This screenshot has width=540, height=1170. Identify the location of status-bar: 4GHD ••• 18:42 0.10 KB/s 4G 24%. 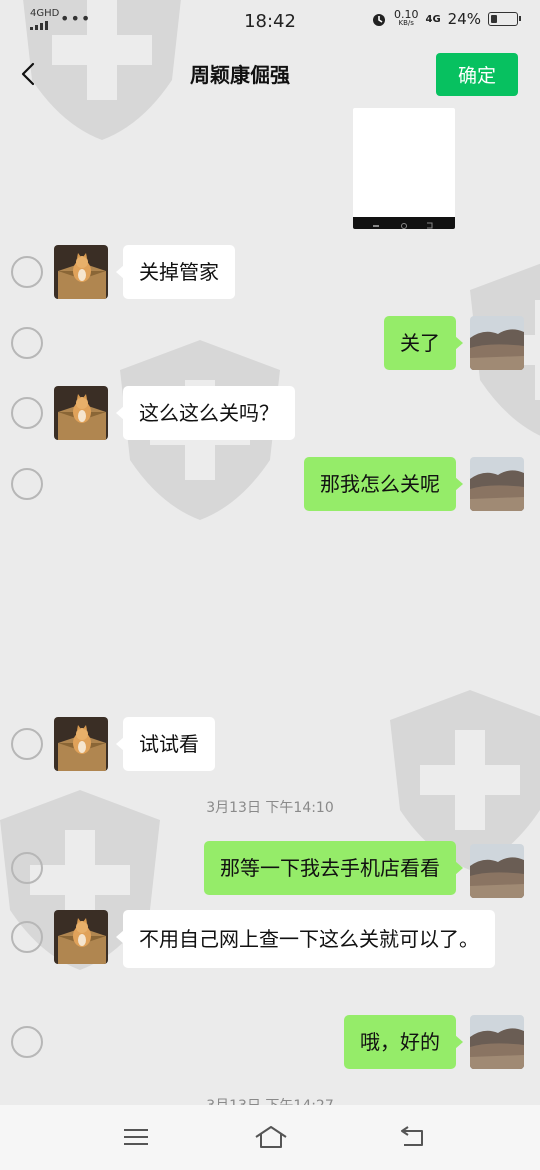
(270, 21).